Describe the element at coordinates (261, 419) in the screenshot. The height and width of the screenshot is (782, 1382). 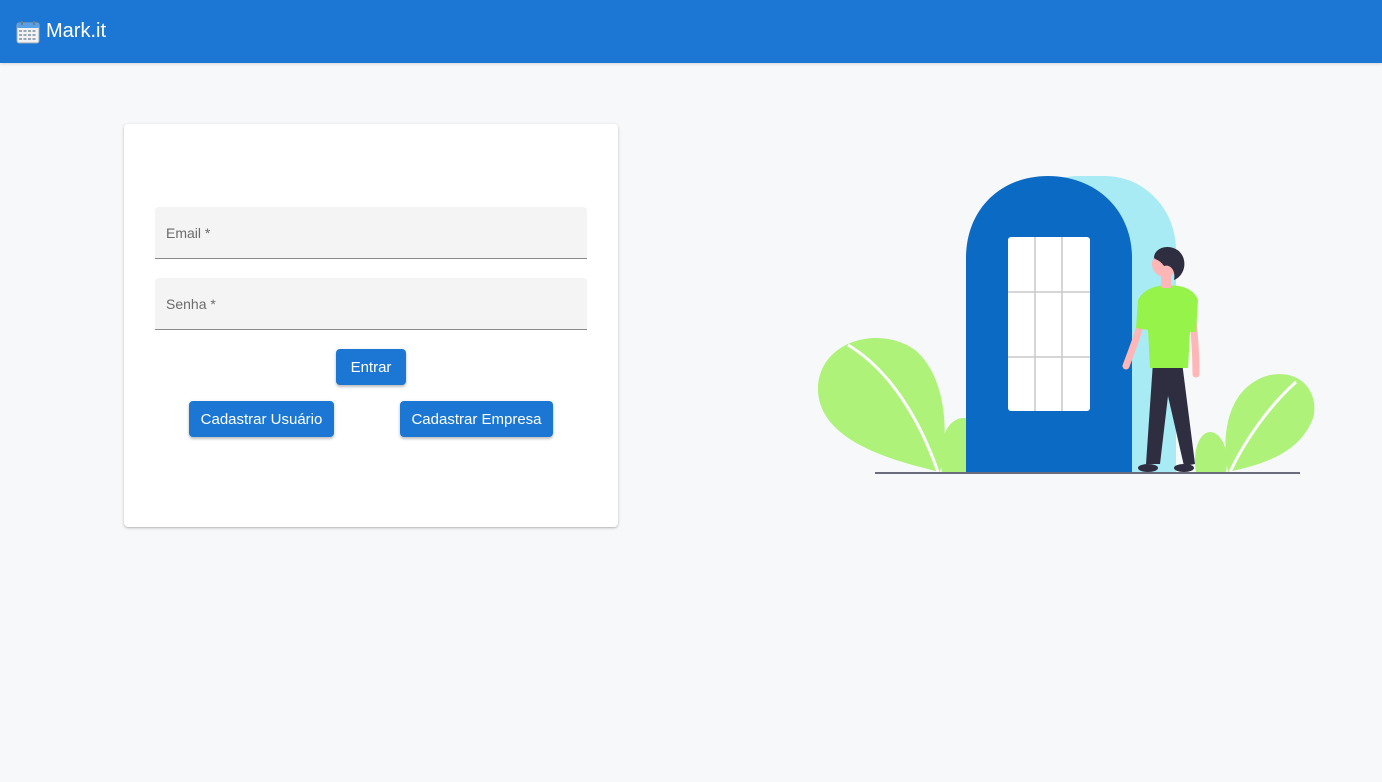
I see `register-user-button: Cadastrar Usuário` at that location.